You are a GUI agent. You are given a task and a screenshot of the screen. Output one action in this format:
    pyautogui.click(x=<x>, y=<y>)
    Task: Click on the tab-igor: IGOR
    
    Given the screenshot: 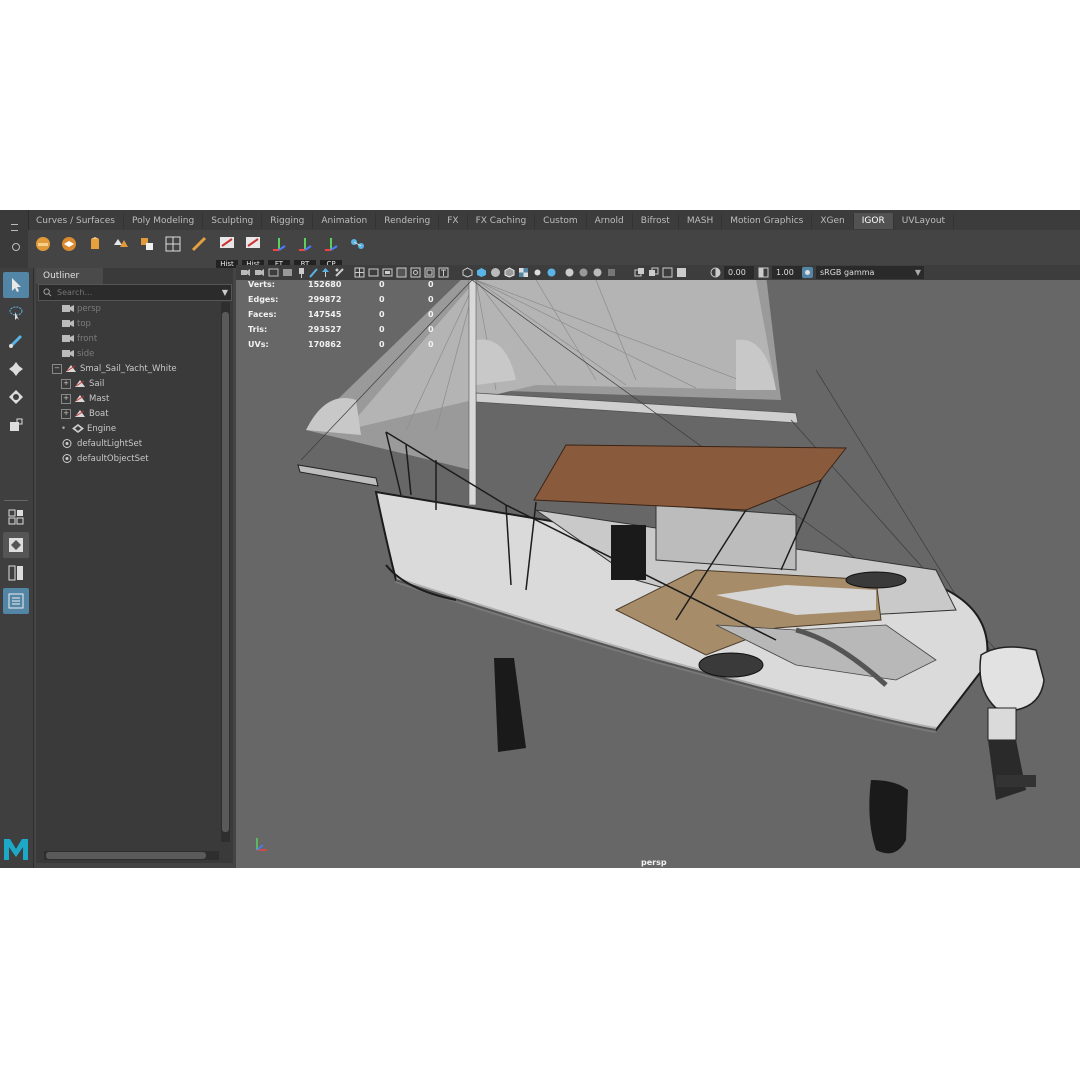 What is the action you would take?
    pyautogui.click(x=873, y=221)
    